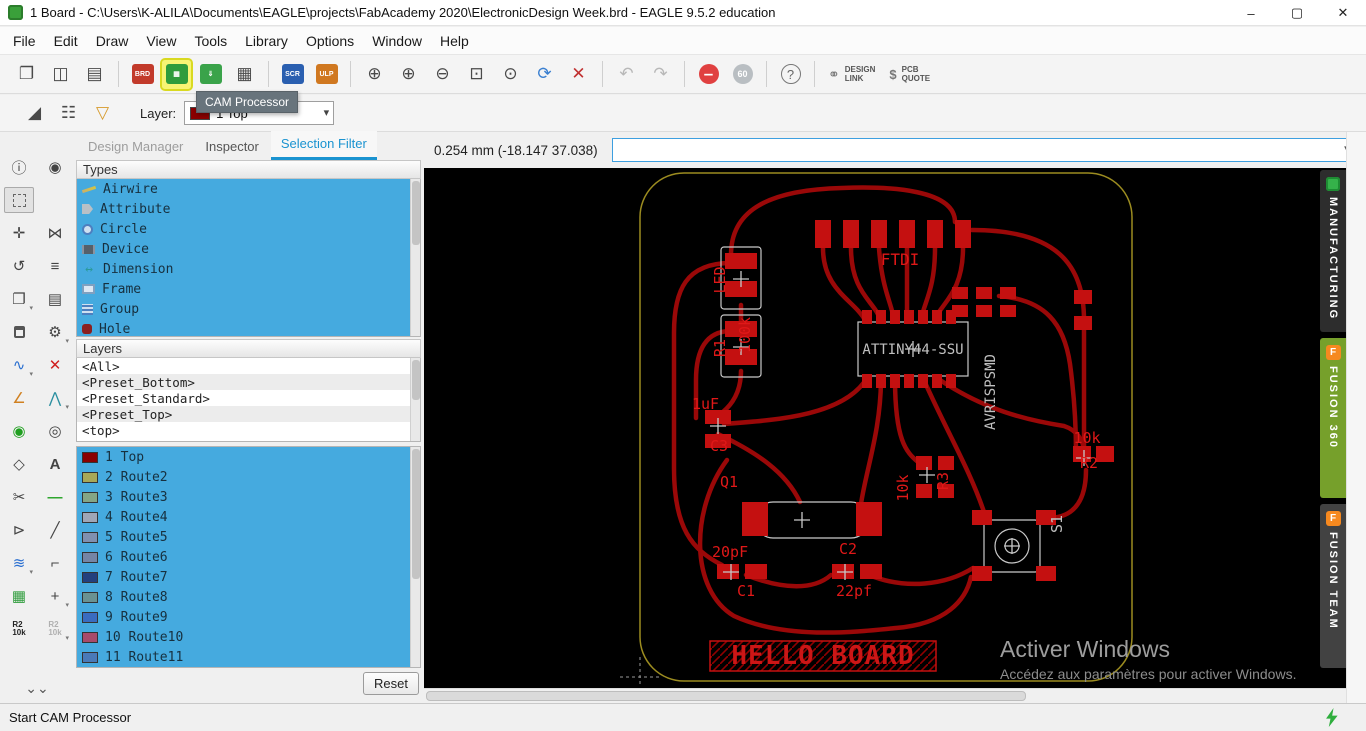 Image resolution: width=1366 pixels, height=731 pixels. Describe the element at coordinates (248, 189) in the screenshot. I see `type-row-airwire: Airwire` at that location.